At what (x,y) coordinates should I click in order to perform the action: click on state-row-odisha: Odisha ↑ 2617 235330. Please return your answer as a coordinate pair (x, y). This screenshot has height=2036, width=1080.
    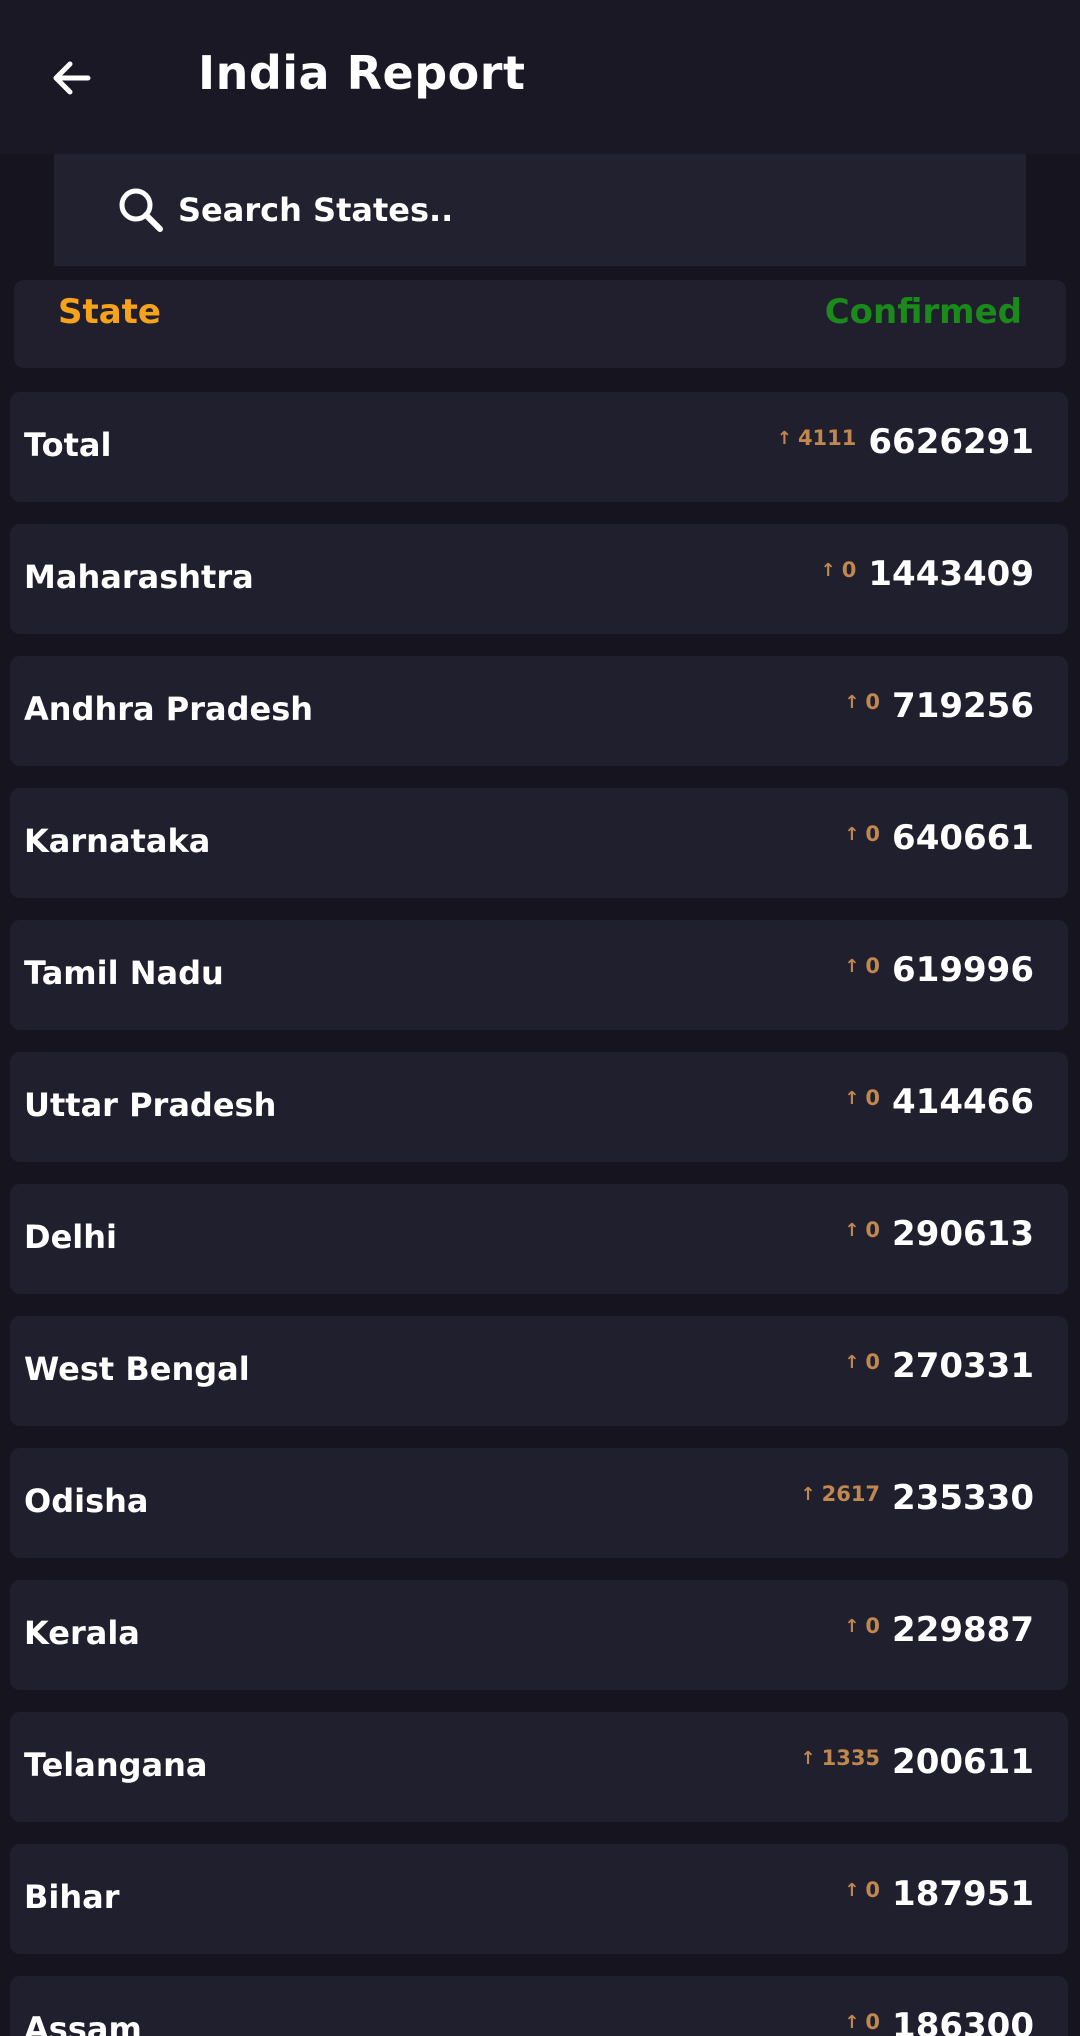
    Looking at the image, I should click on (539, 1503).